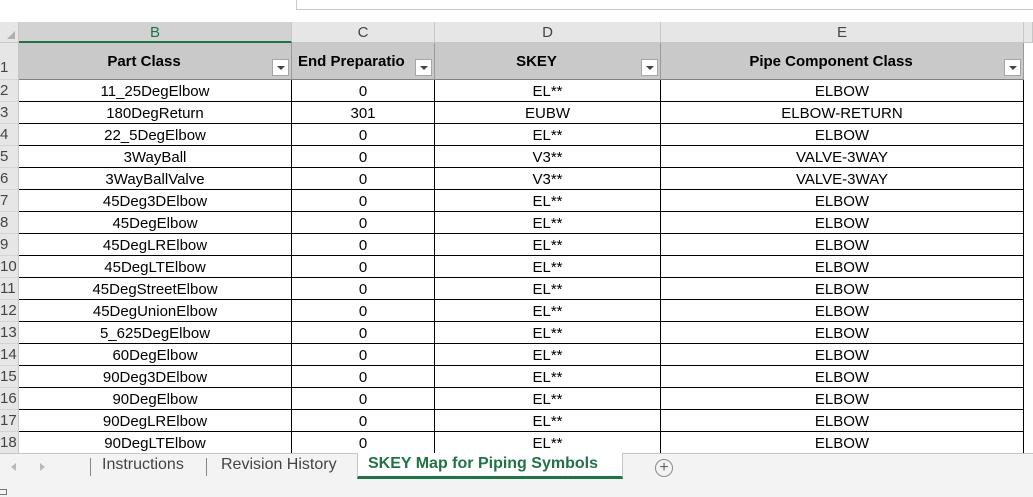  I want to click on scroll-tabs-left-icon, so click(13, 467).